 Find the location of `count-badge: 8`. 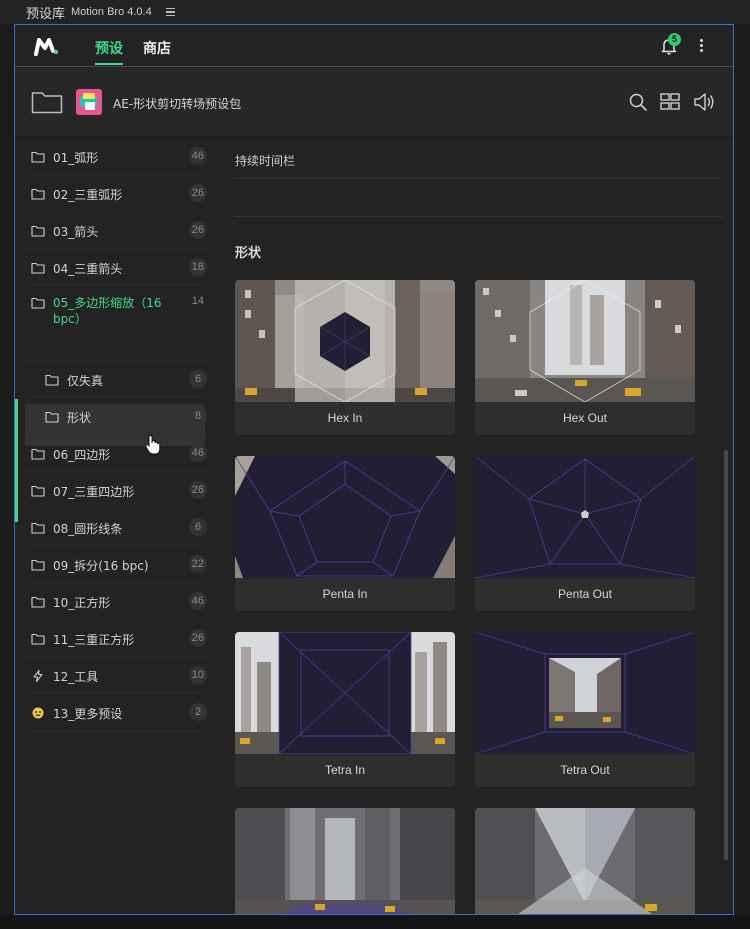

count-badge: 8 is located at coordinates (198, 416).